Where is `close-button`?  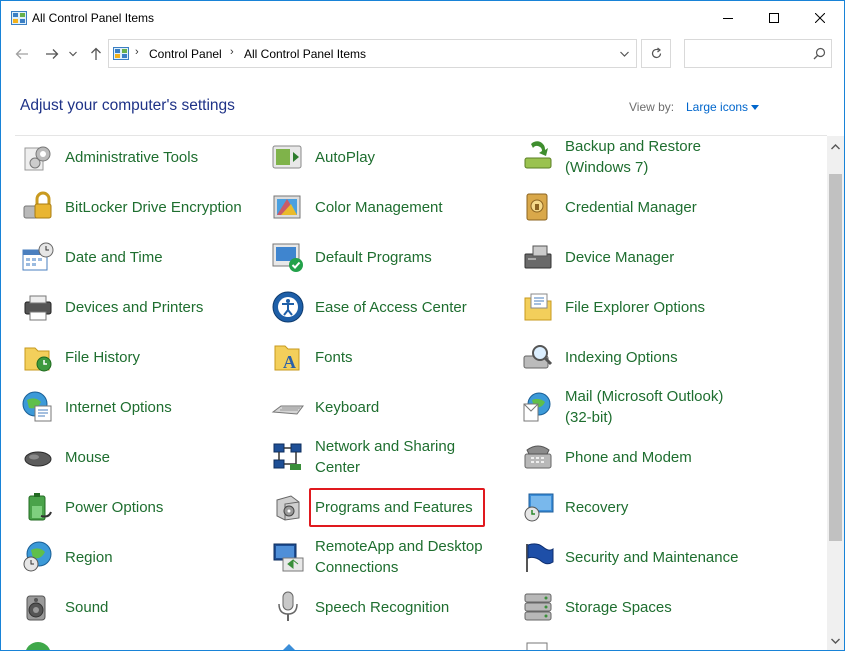 close-button is located at coordinates (820, 18).